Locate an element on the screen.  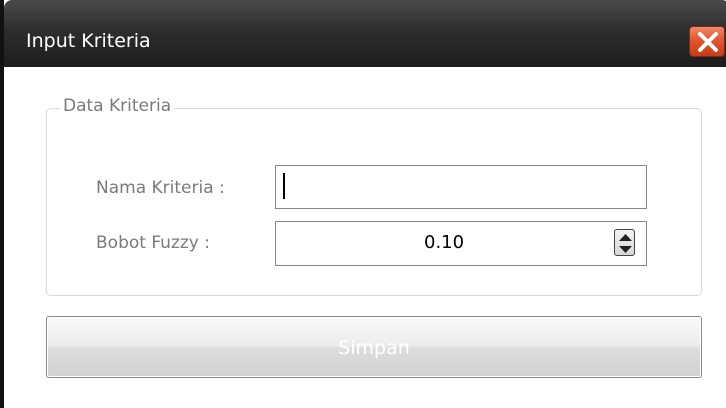
nama-kriteria-input is located at coordinates (461, 187).